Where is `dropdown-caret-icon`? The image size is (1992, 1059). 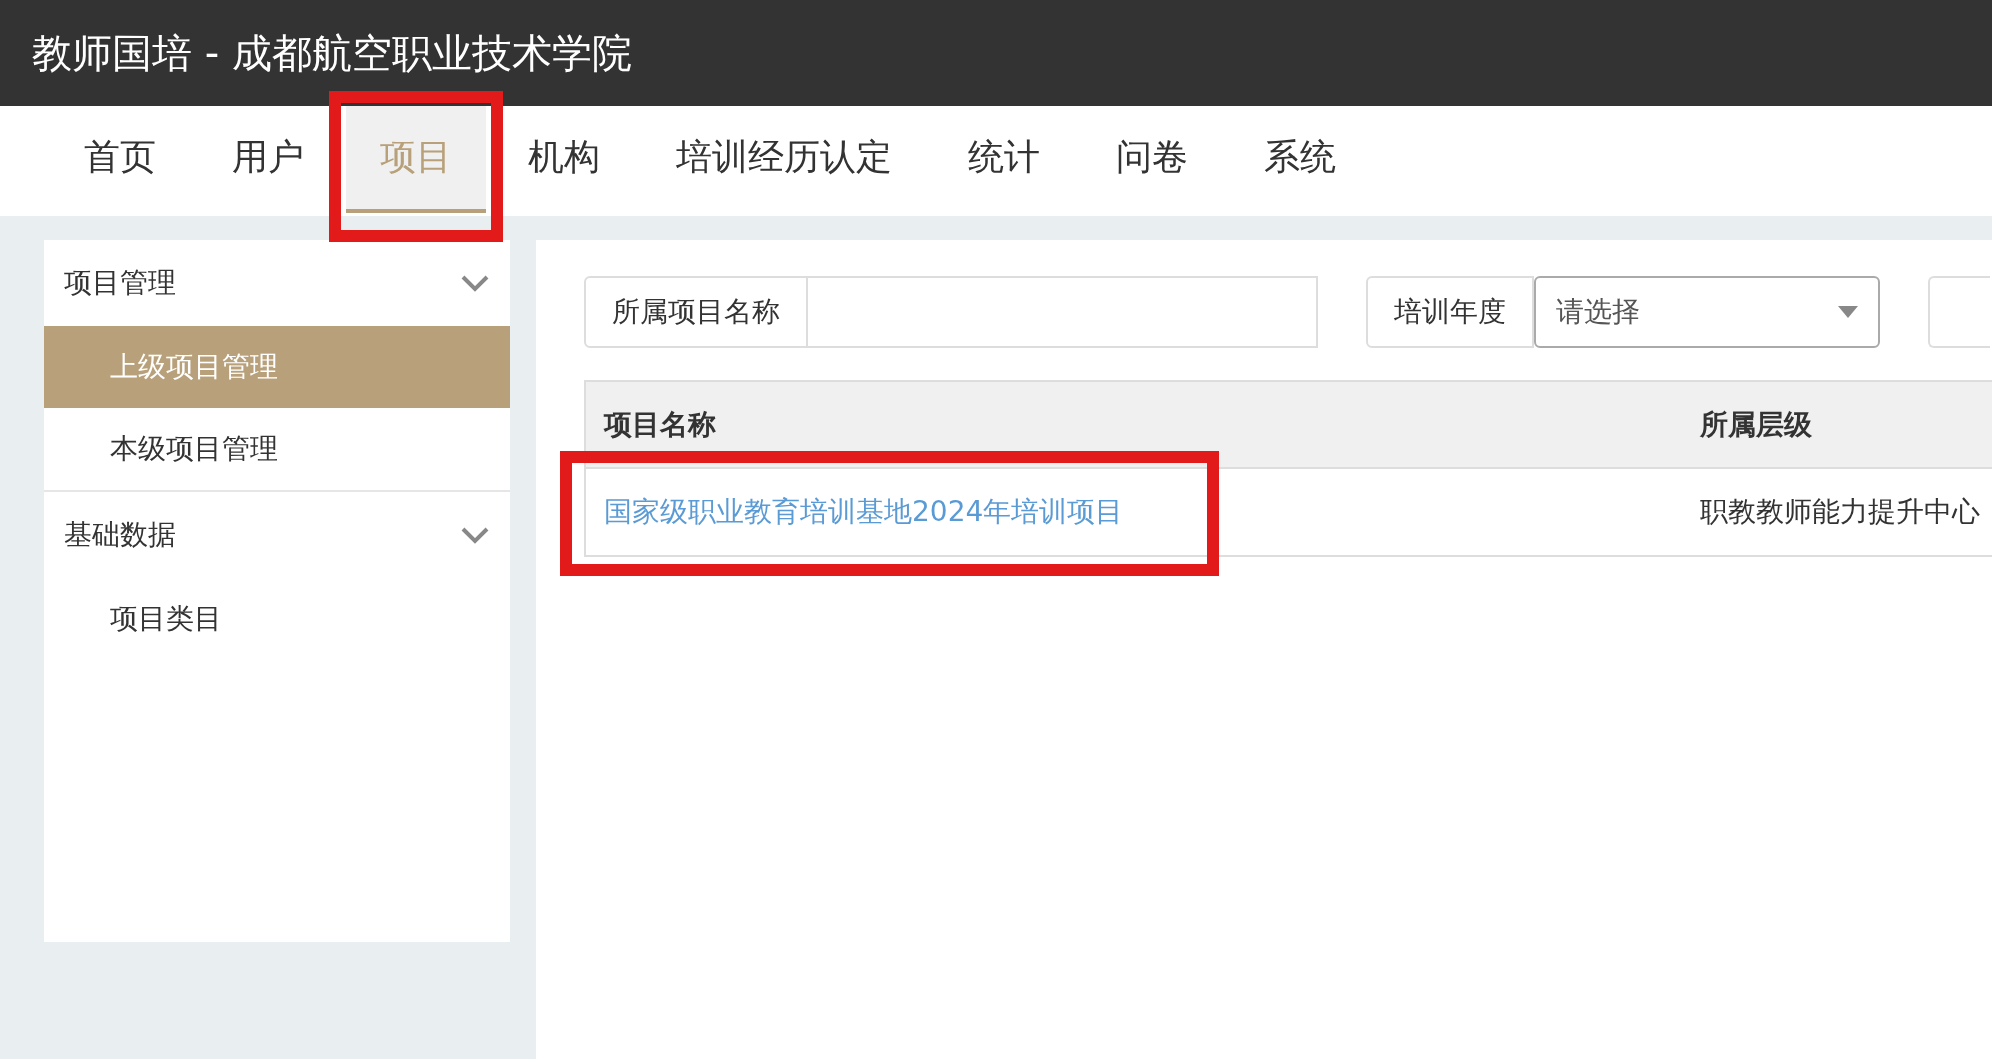 dropdown-caret-icon is located at coordinates (1848, 312).